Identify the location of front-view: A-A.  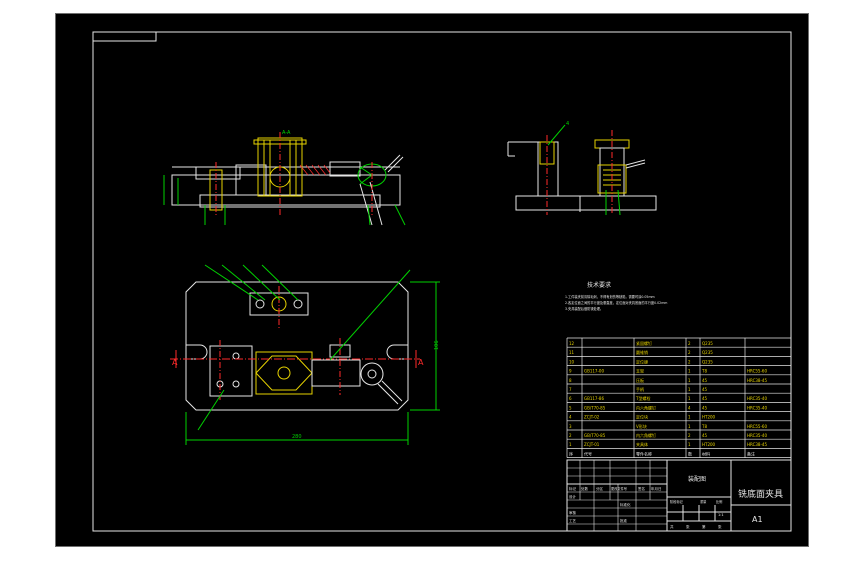
(284, 178).